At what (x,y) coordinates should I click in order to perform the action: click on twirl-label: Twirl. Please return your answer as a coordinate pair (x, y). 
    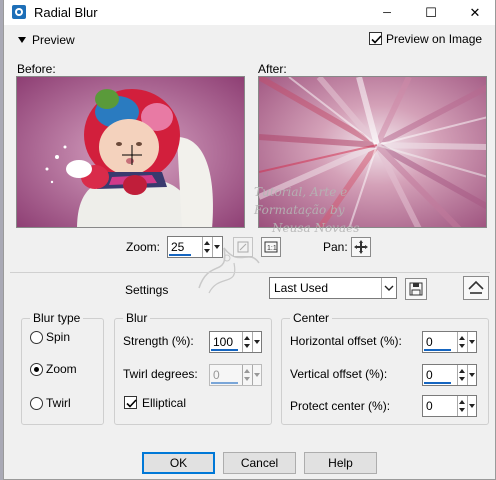
    Looking at the image, I should click on (58, 403).